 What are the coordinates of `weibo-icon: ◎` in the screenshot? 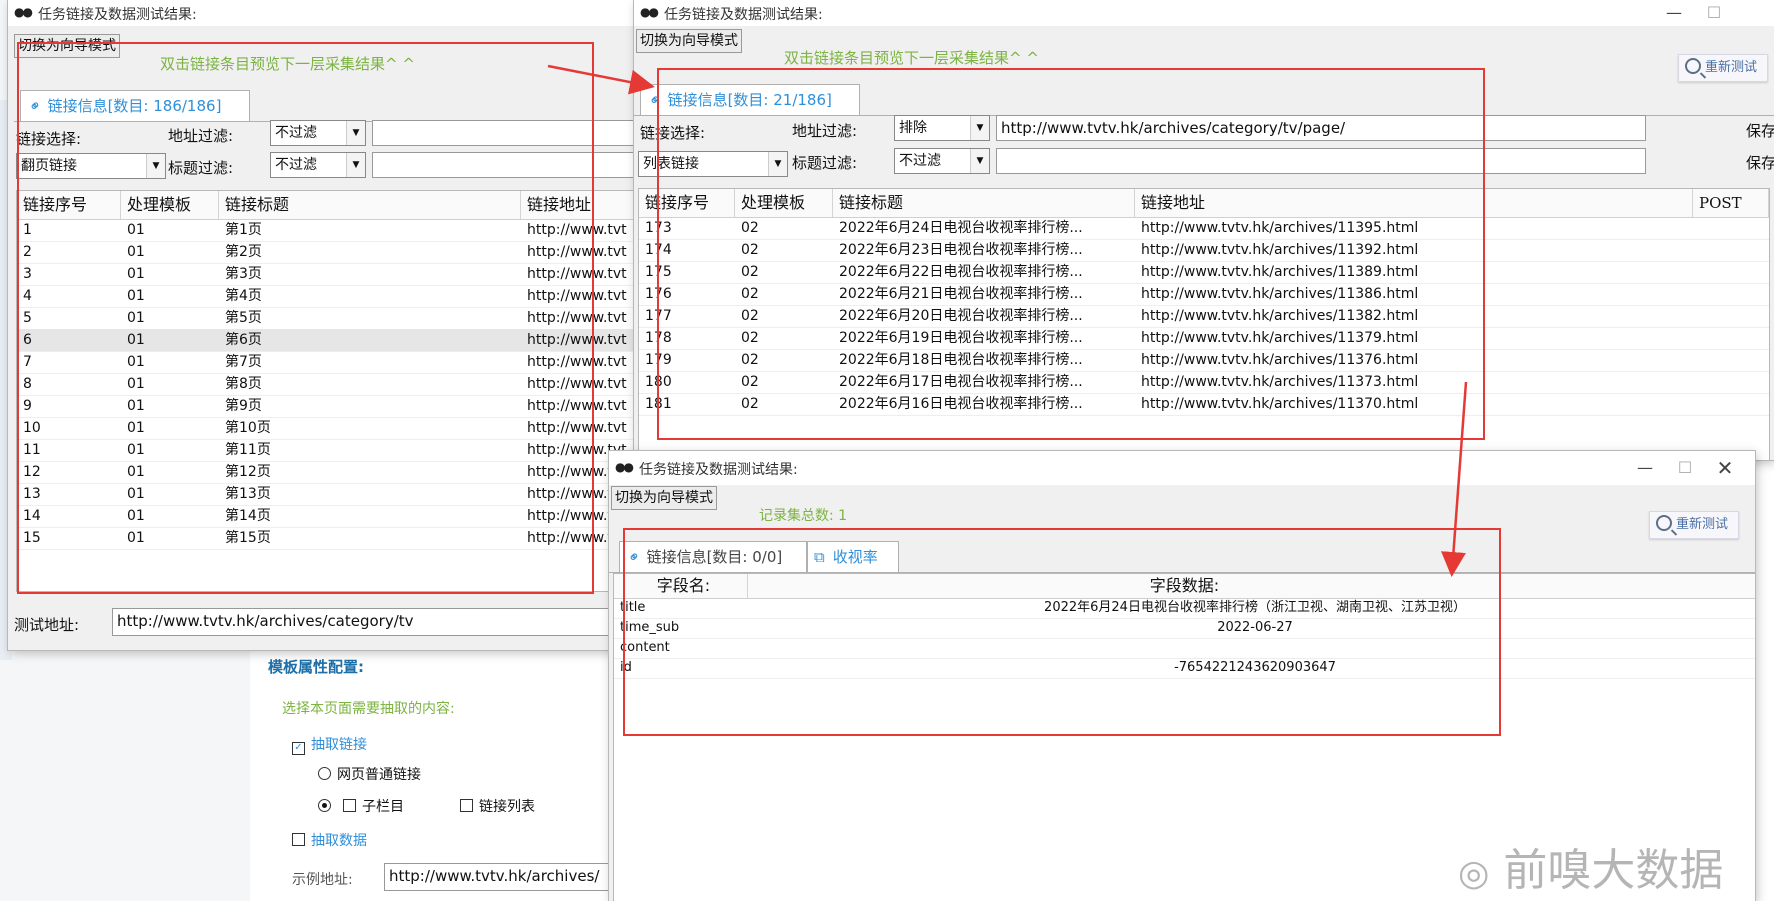 It's located at (1474, 873).